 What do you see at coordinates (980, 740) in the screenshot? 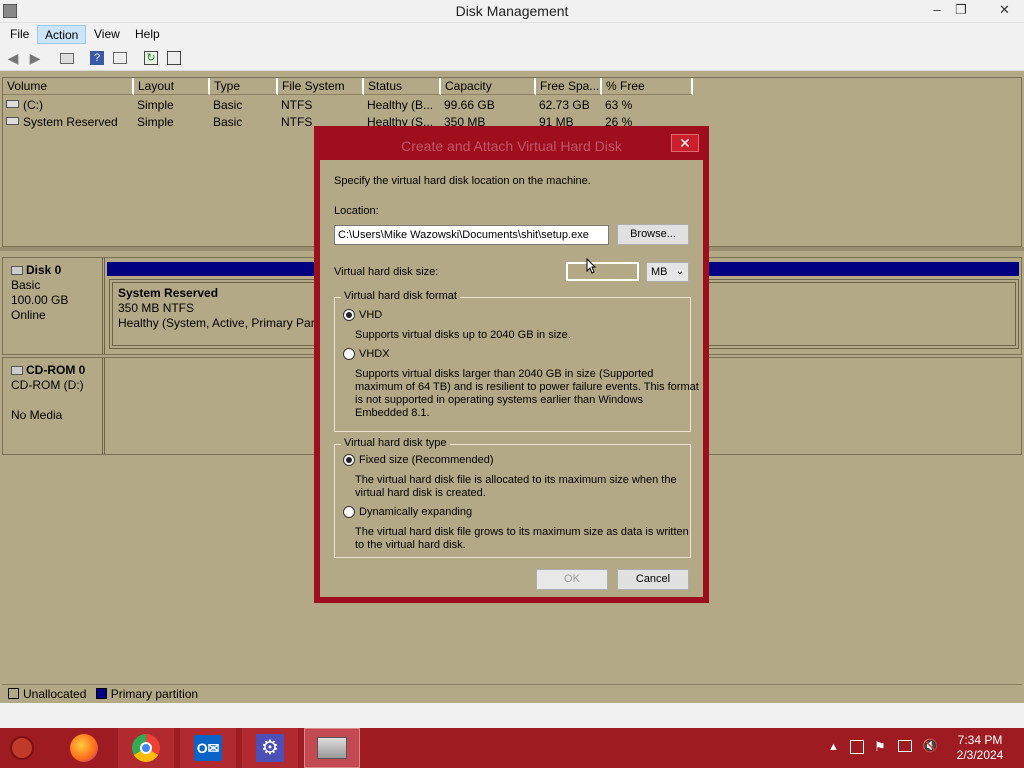
I see `clock-time: 7:34 PM` at bounding box center [980, 740].